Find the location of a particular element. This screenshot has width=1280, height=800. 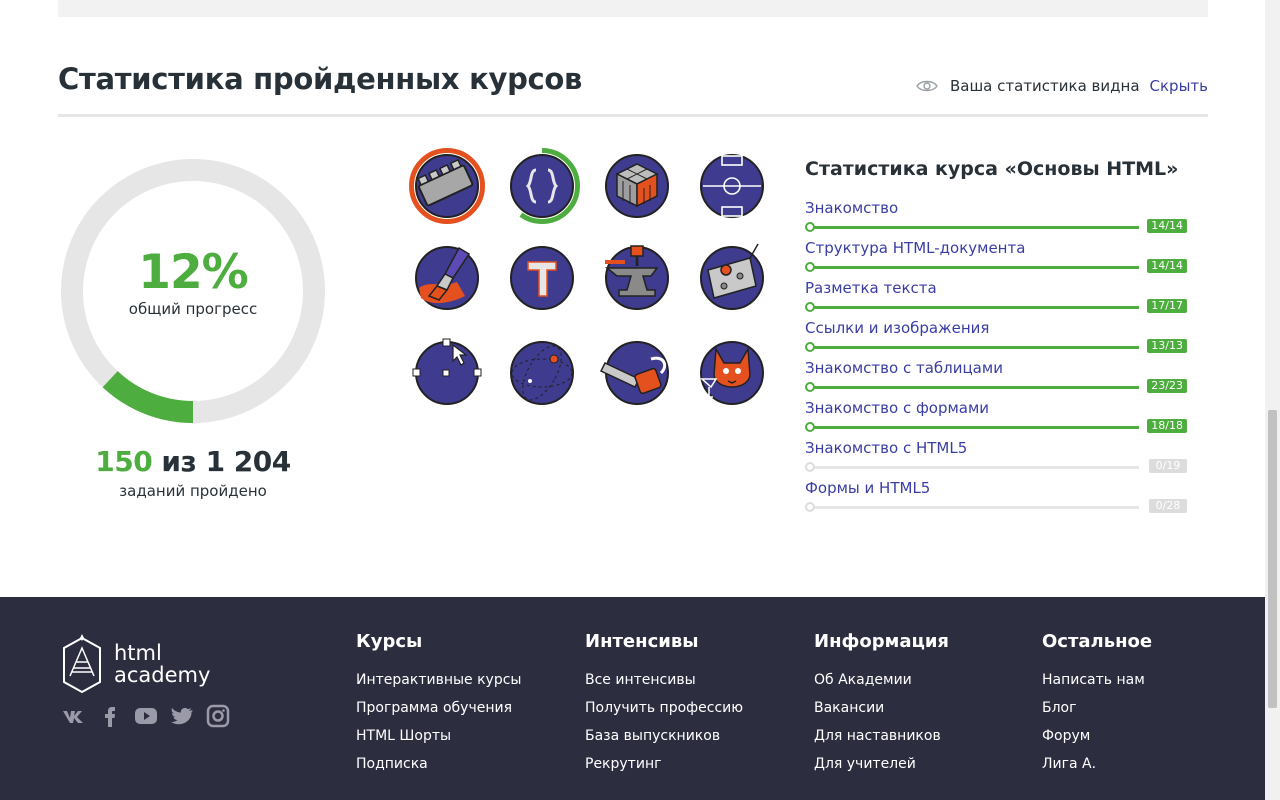

logo-text: html academy is located at coordinates (162, 664).